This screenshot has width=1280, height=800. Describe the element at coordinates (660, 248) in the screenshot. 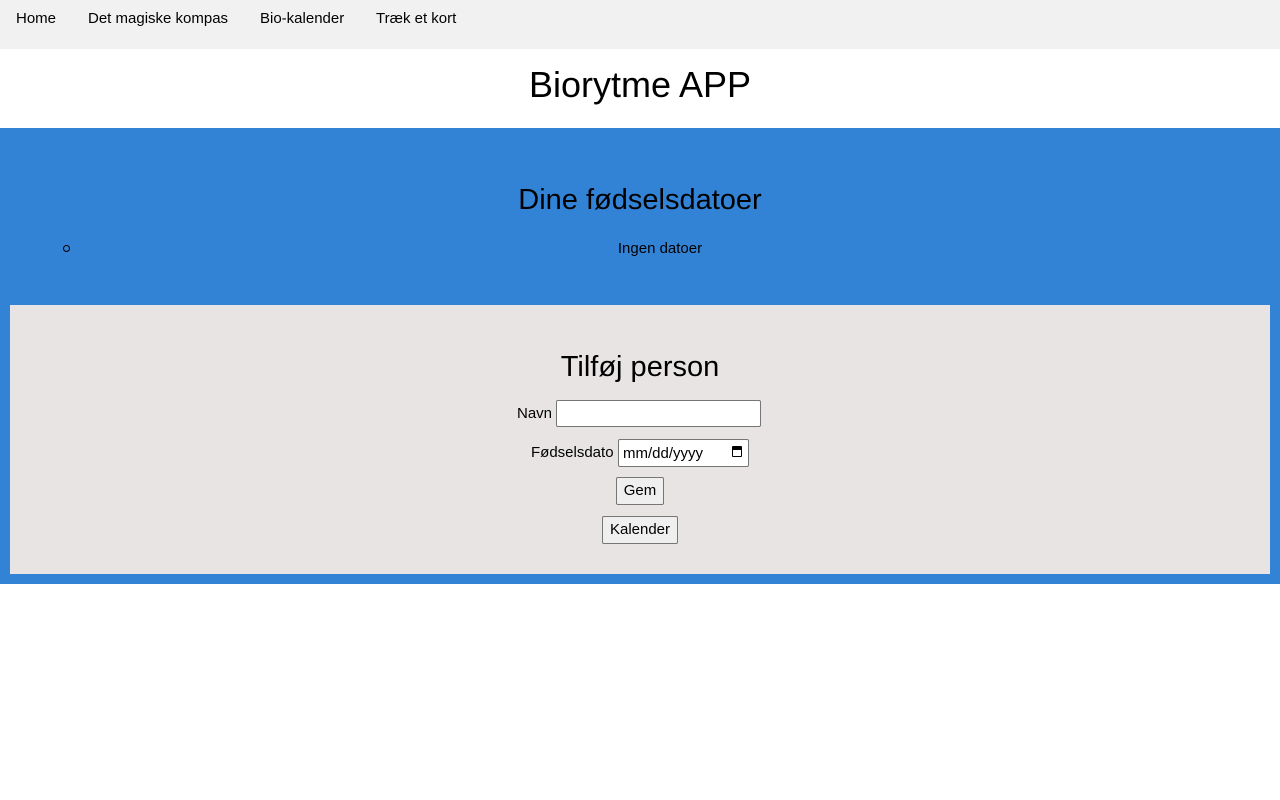

I see `list-item: Ingen datoer` at that location.